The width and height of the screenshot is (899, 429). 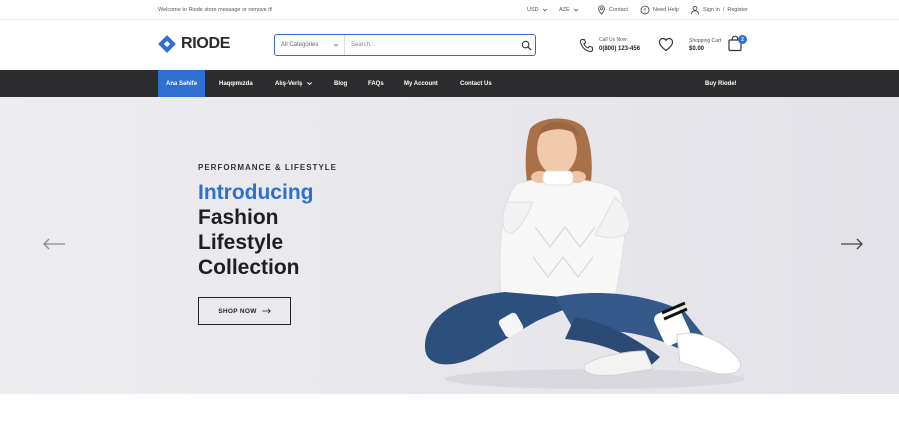 What do you see at coordinates (586, 45) in the screenshot?
I see `phone-icon` at bounding box center [586, 45].